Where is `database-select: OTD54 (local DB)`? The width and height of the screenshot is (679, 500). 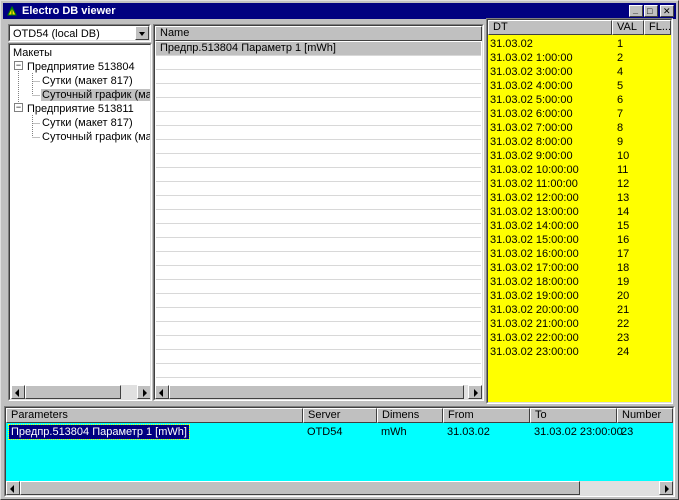
database-select: OTD54 (local DB) is located at coordinates (79, 33).